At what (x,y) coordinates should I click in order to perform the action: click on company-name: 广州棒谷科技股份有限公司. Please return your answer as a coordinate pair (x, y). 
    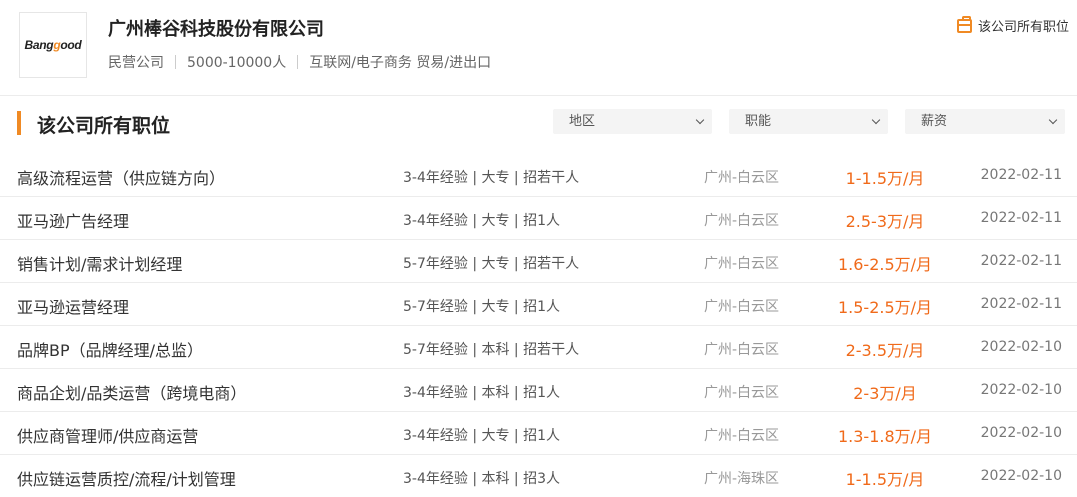
    Looking at the image, I should click on (216, 29).